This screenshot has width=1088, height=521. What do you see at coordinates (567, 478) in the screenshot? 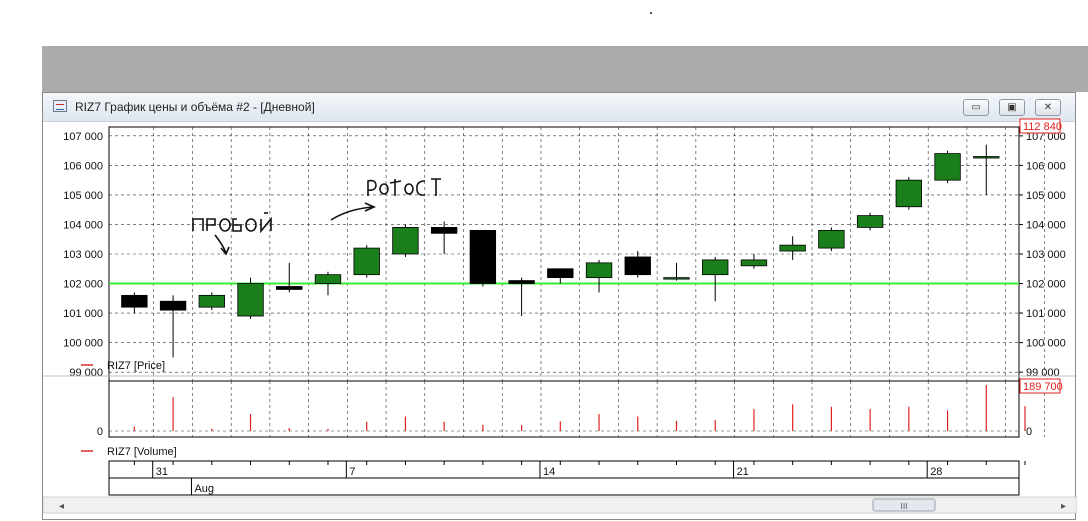
I see `time-axis: 31 7 14 21 28 Aug` at bounding box center [567, 478].